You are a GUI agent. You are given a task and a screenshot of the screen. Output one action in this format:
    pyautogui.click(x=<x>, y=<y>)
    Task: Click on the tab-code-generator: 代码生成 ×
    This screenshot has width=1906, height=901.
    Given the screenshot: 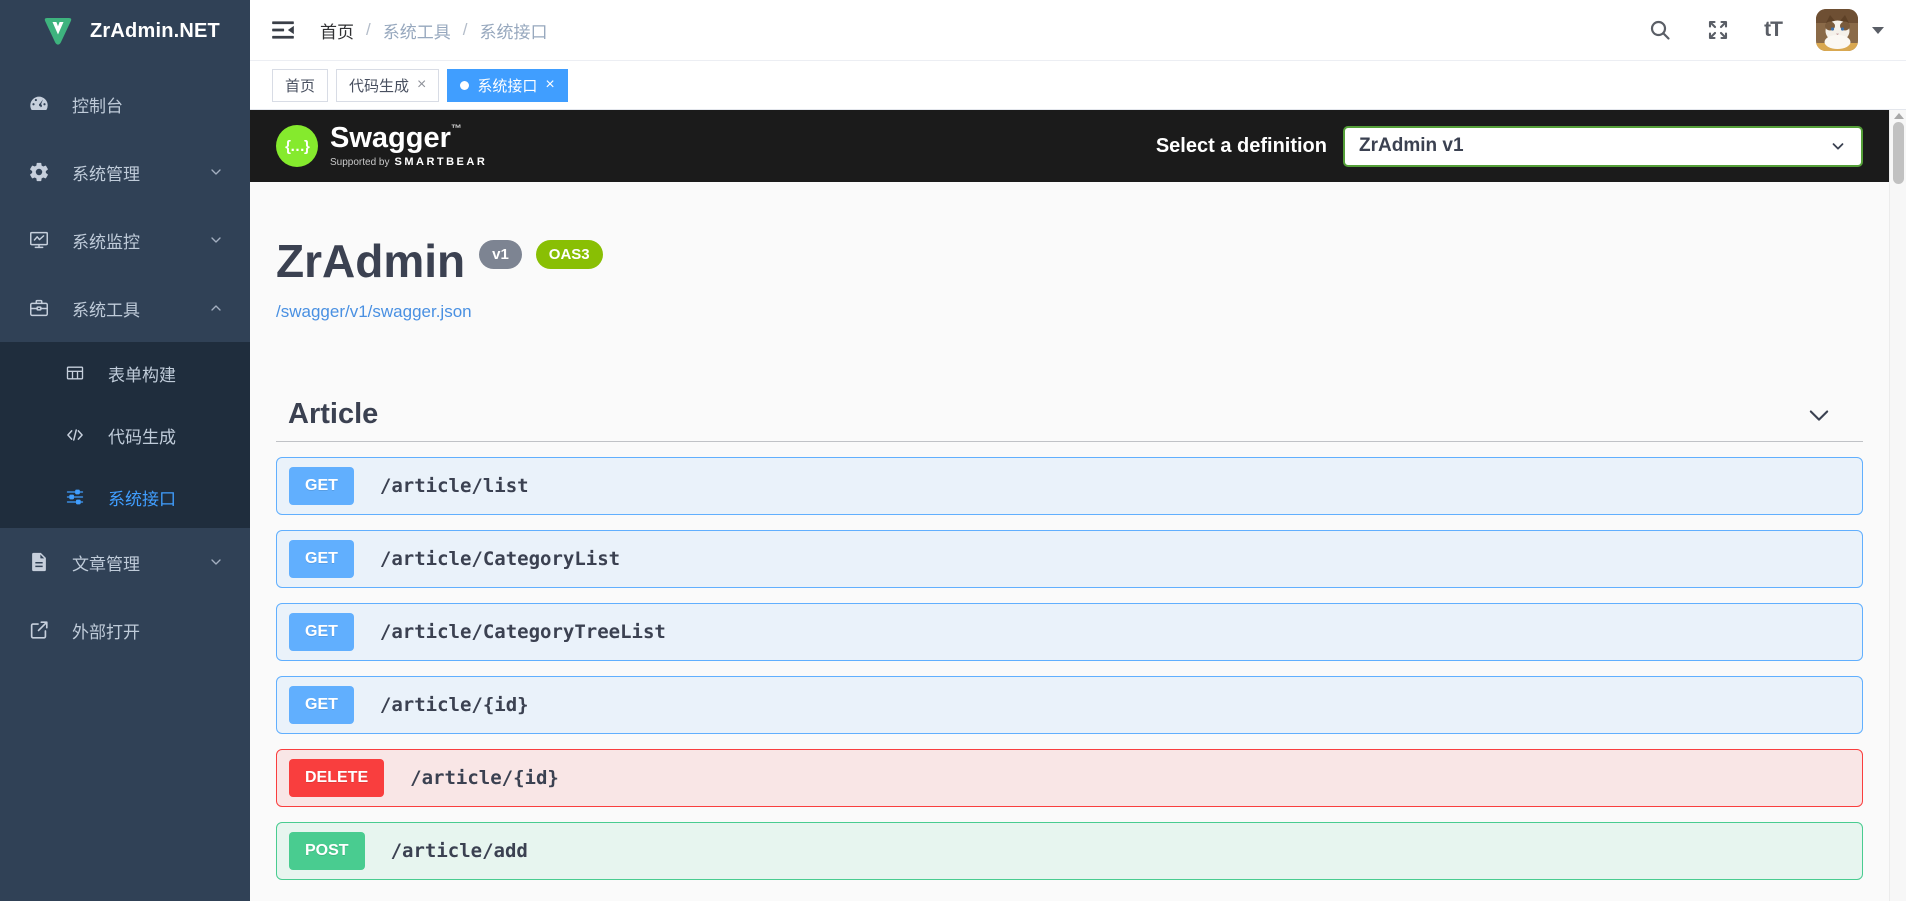 What is the action you would take?
    pyautogui.click(x=388, y=85)
    